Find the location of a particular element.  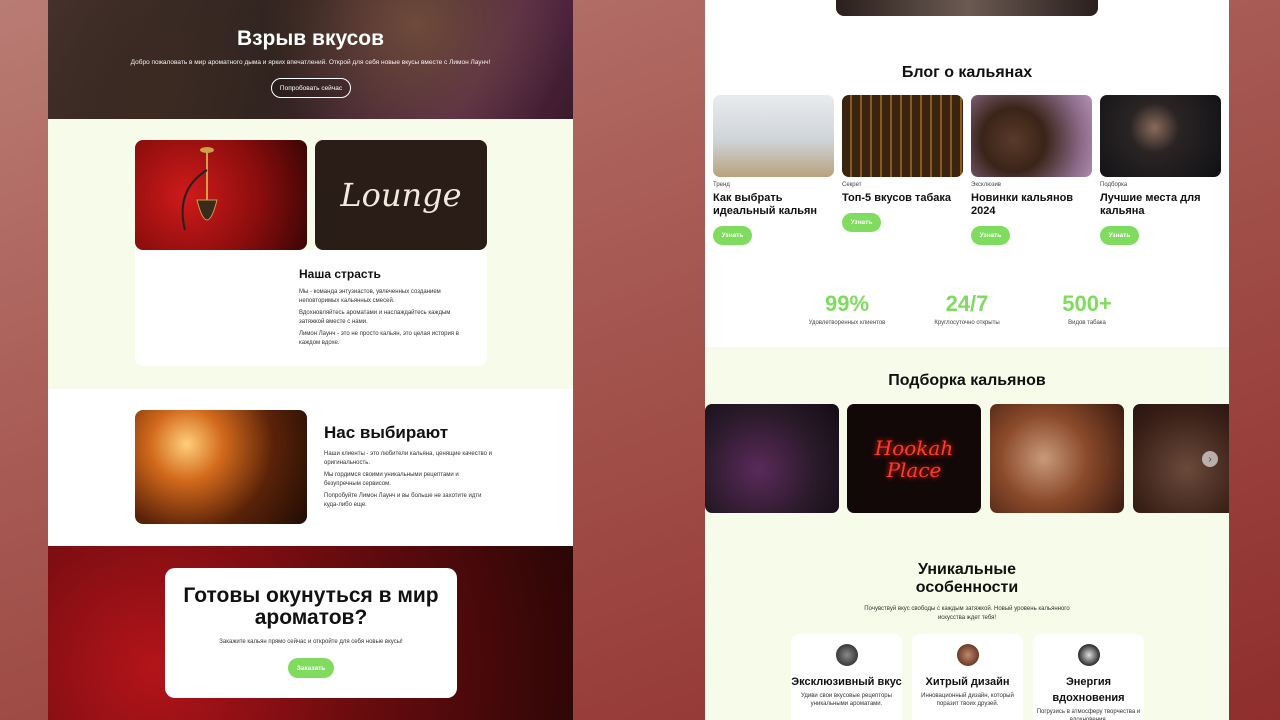

feature-title: Эксклюзивный вкус is located at coordinates (846, 682).